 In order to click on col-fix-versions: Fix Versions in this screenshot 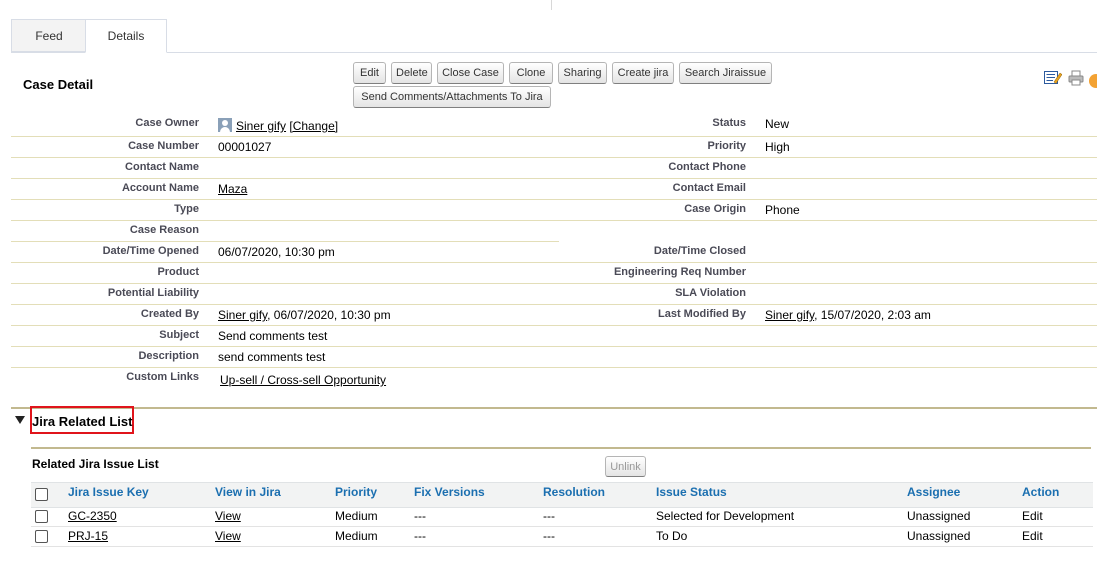, I will do `click(449, 492)`.